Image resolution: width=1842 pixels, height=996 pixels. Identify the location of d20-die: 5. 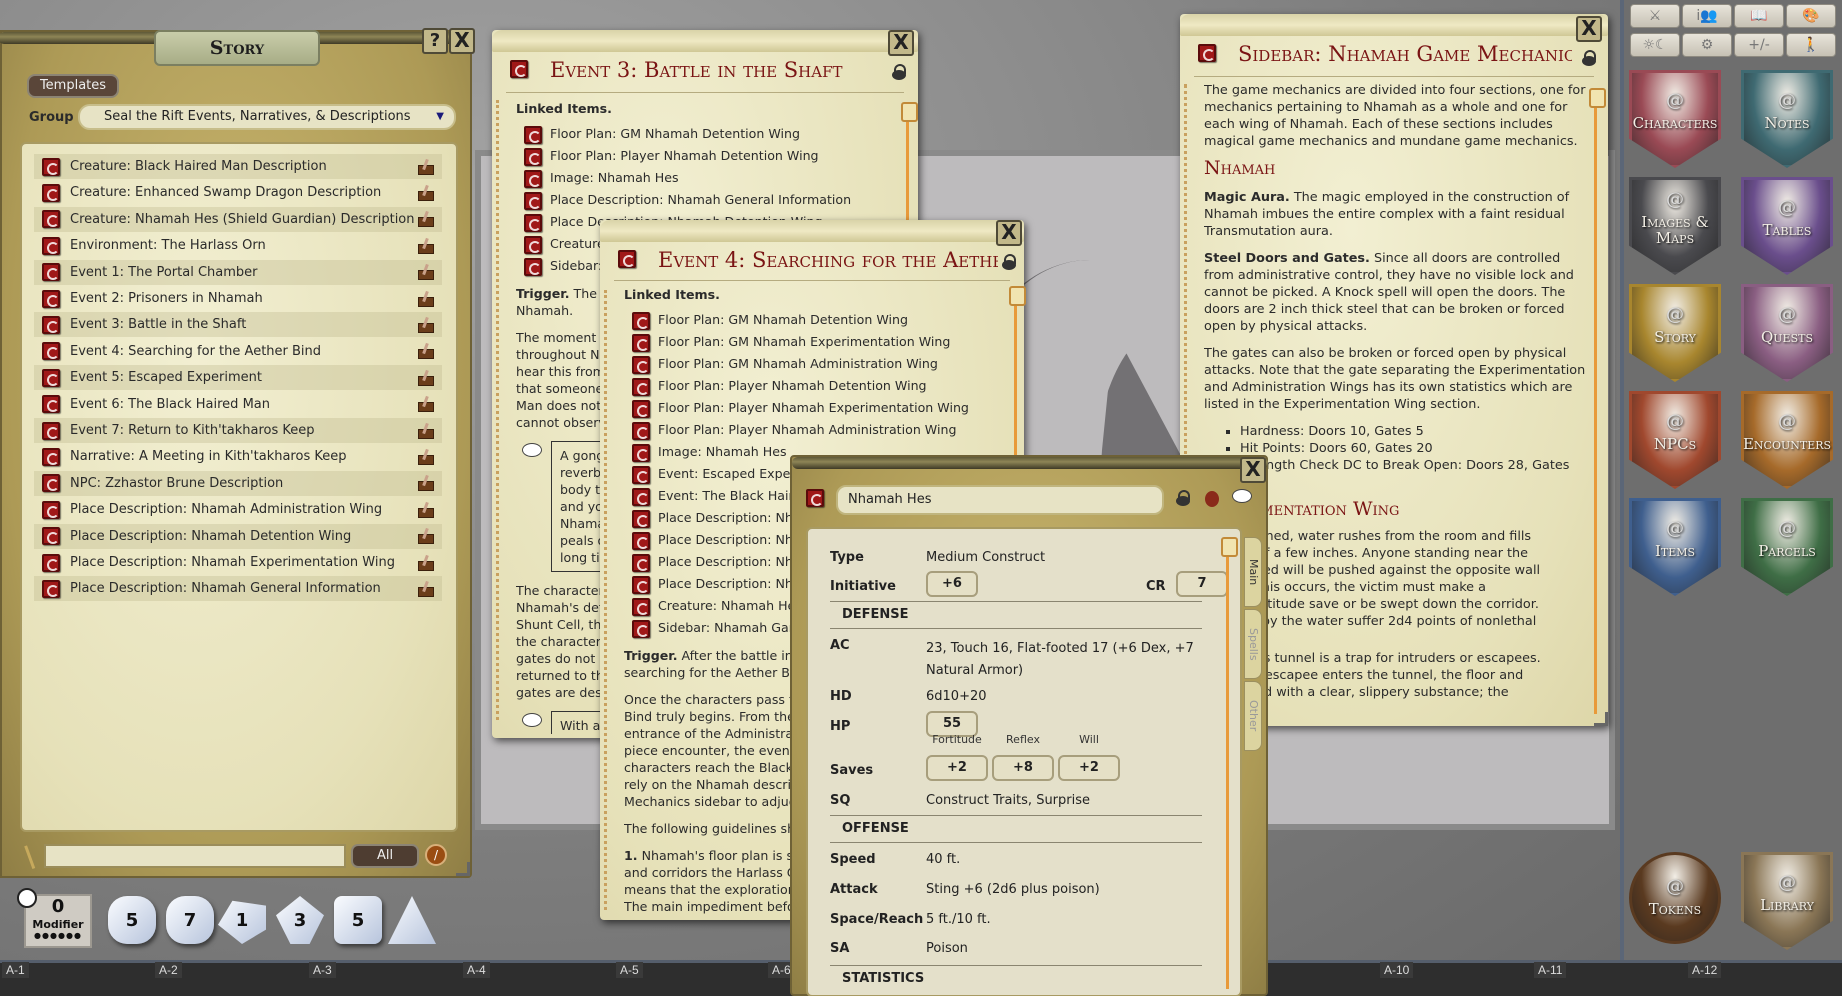
(132, 920).